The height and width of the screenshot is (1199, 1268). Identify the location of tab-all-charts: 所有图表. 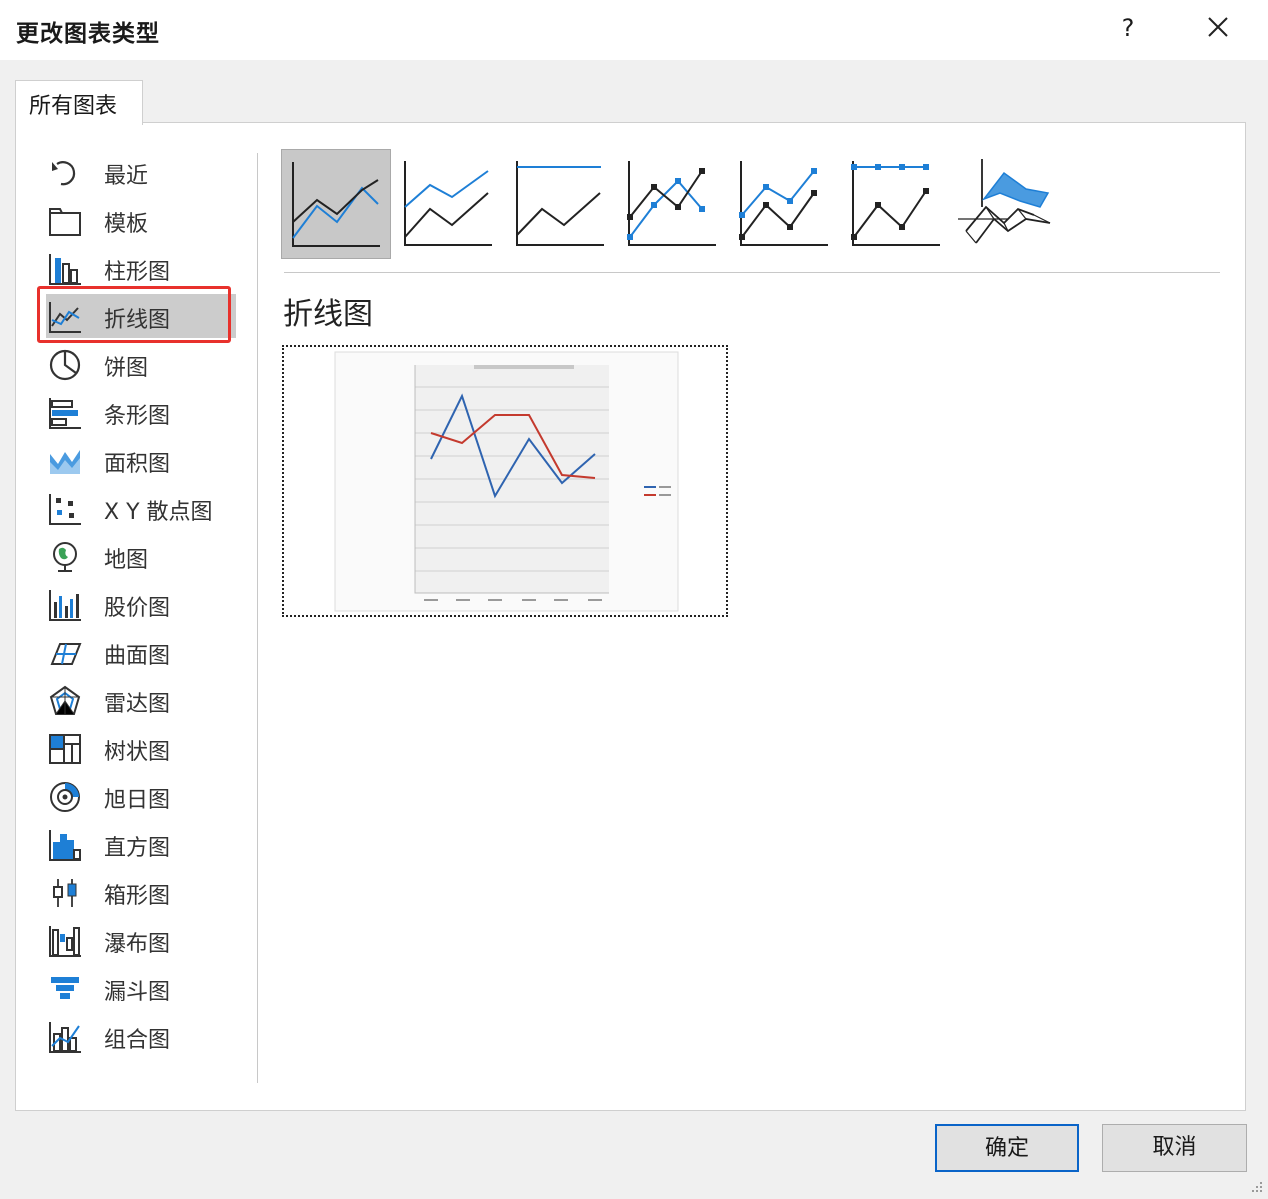
(79, 102).